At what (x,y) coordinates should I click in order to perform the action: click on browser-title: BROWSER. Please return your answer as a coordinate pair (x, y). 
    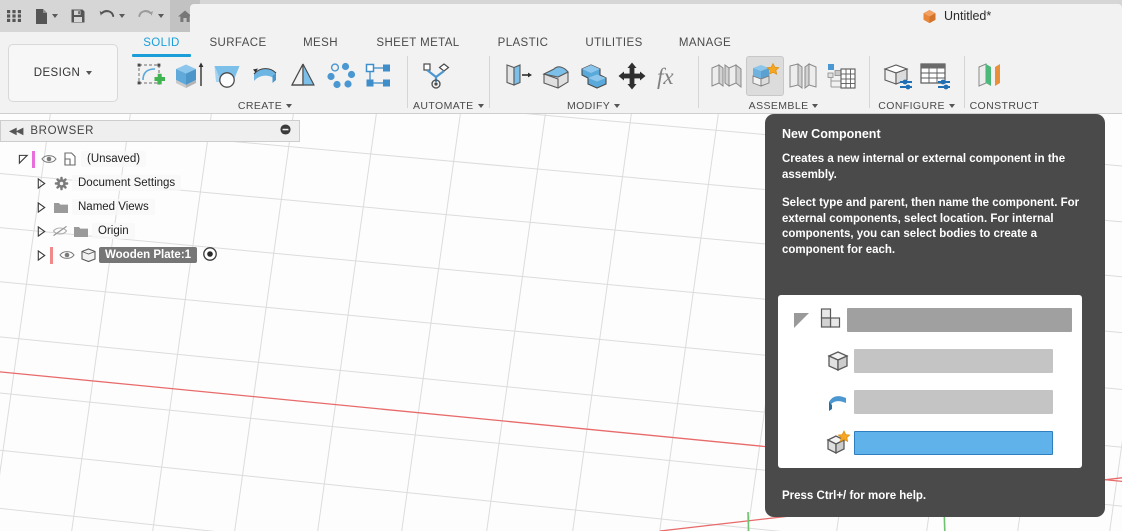
    Looking at the image, I should click on (62, 131).